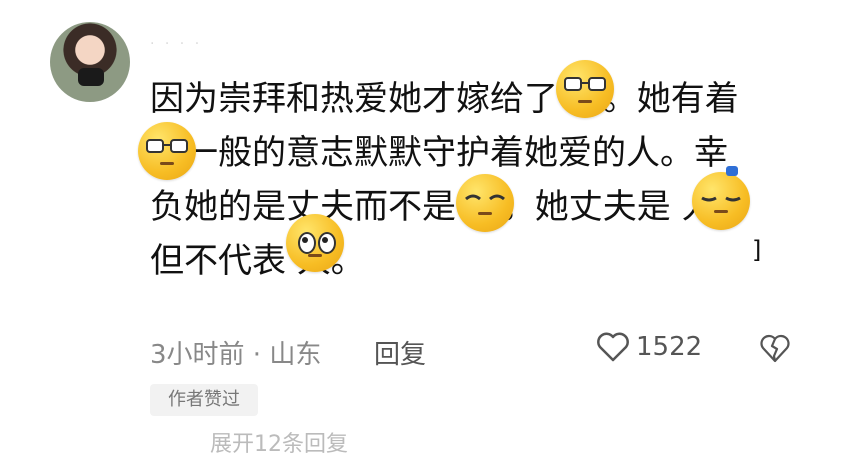 The width and height of the screenshot is (844, 458). Describe the element at coordinates (485, 203) in the screenshot. I see `smug-emoji-icon` at that location.